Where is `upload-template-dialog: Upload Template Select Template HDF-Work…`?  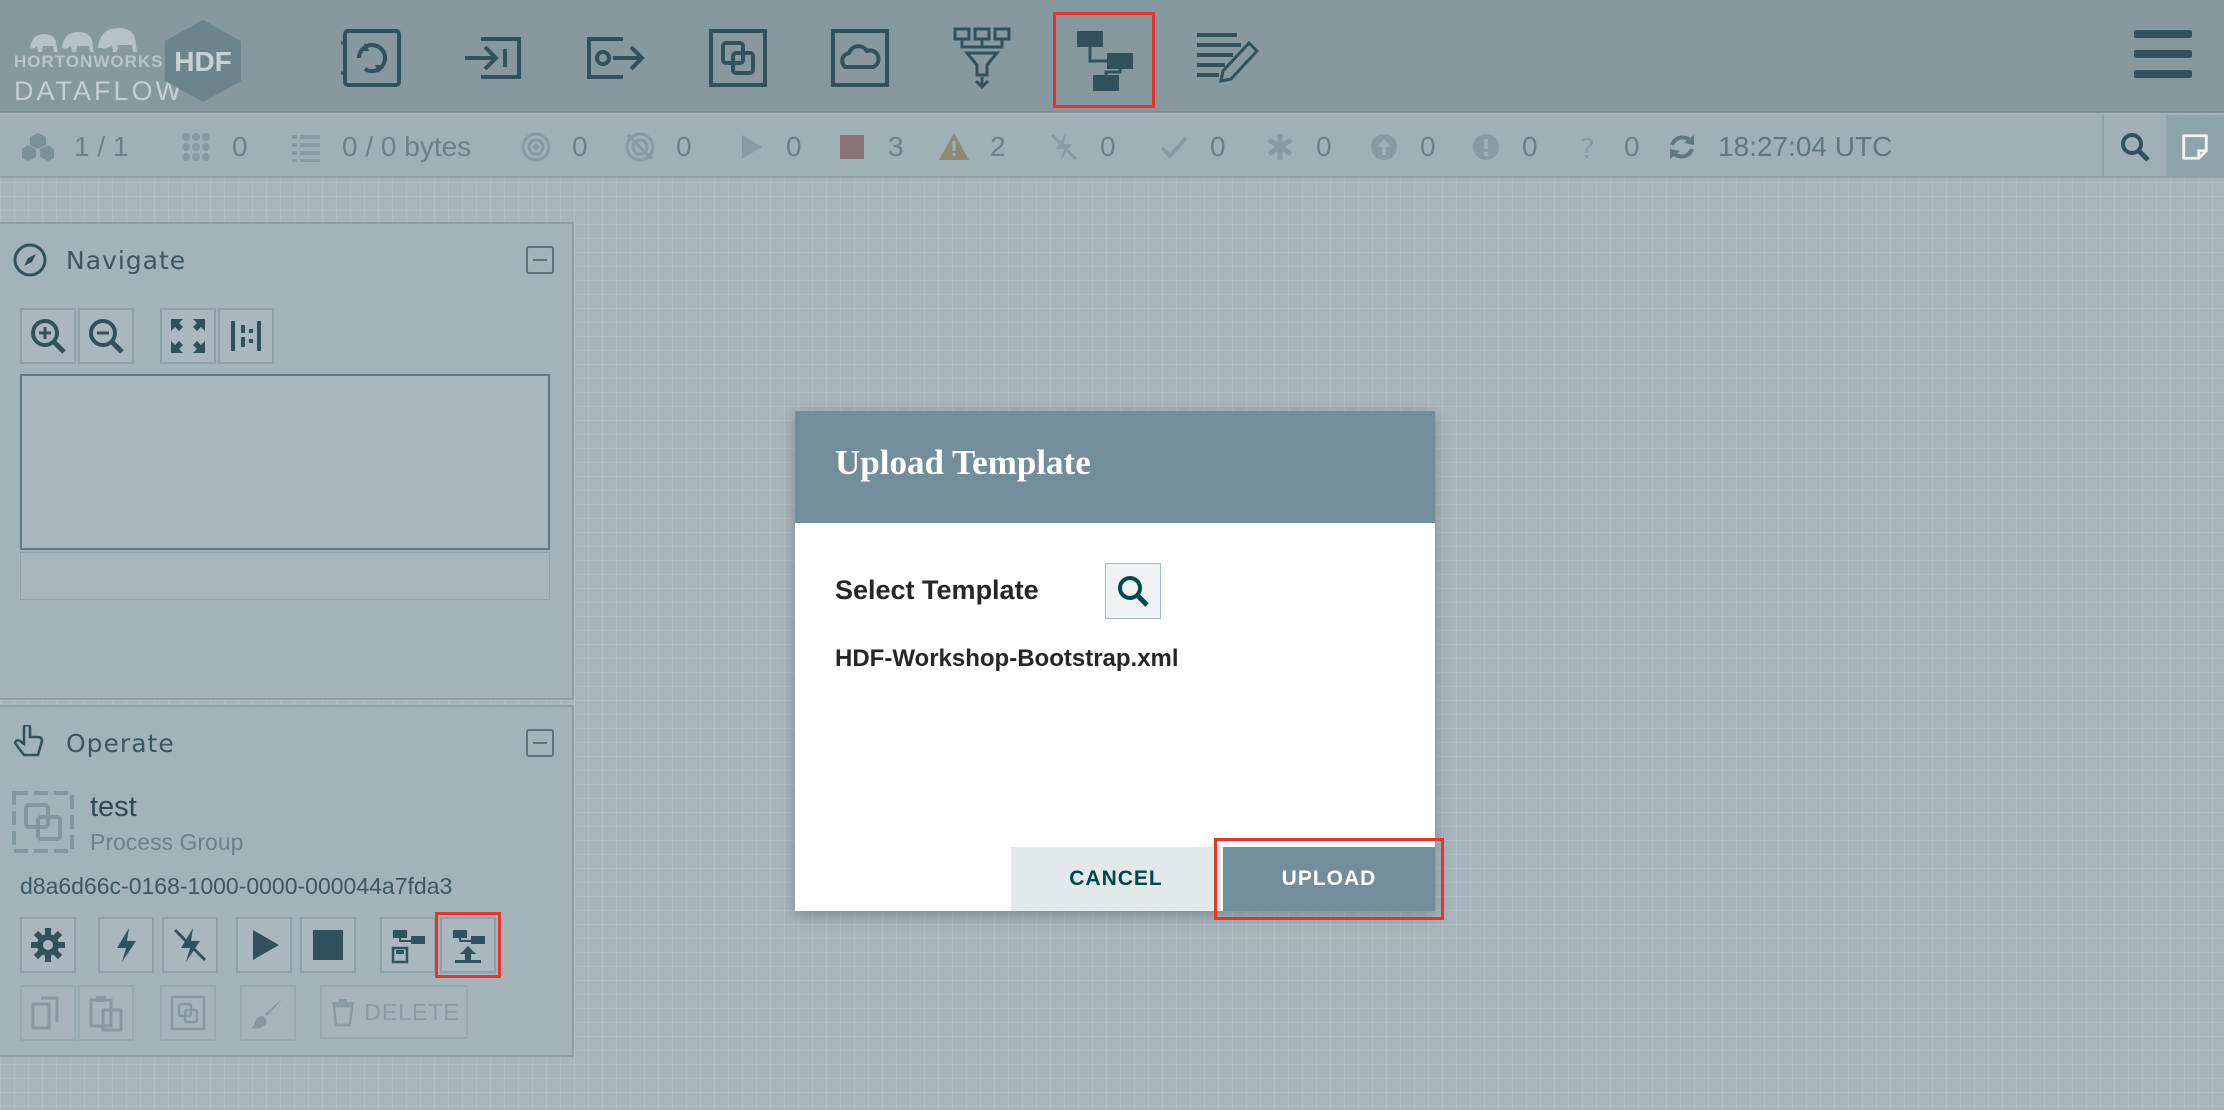 upload-template-dialog: Upload Template Select Template HDF-Work… is located at coordinates (1119, 665).